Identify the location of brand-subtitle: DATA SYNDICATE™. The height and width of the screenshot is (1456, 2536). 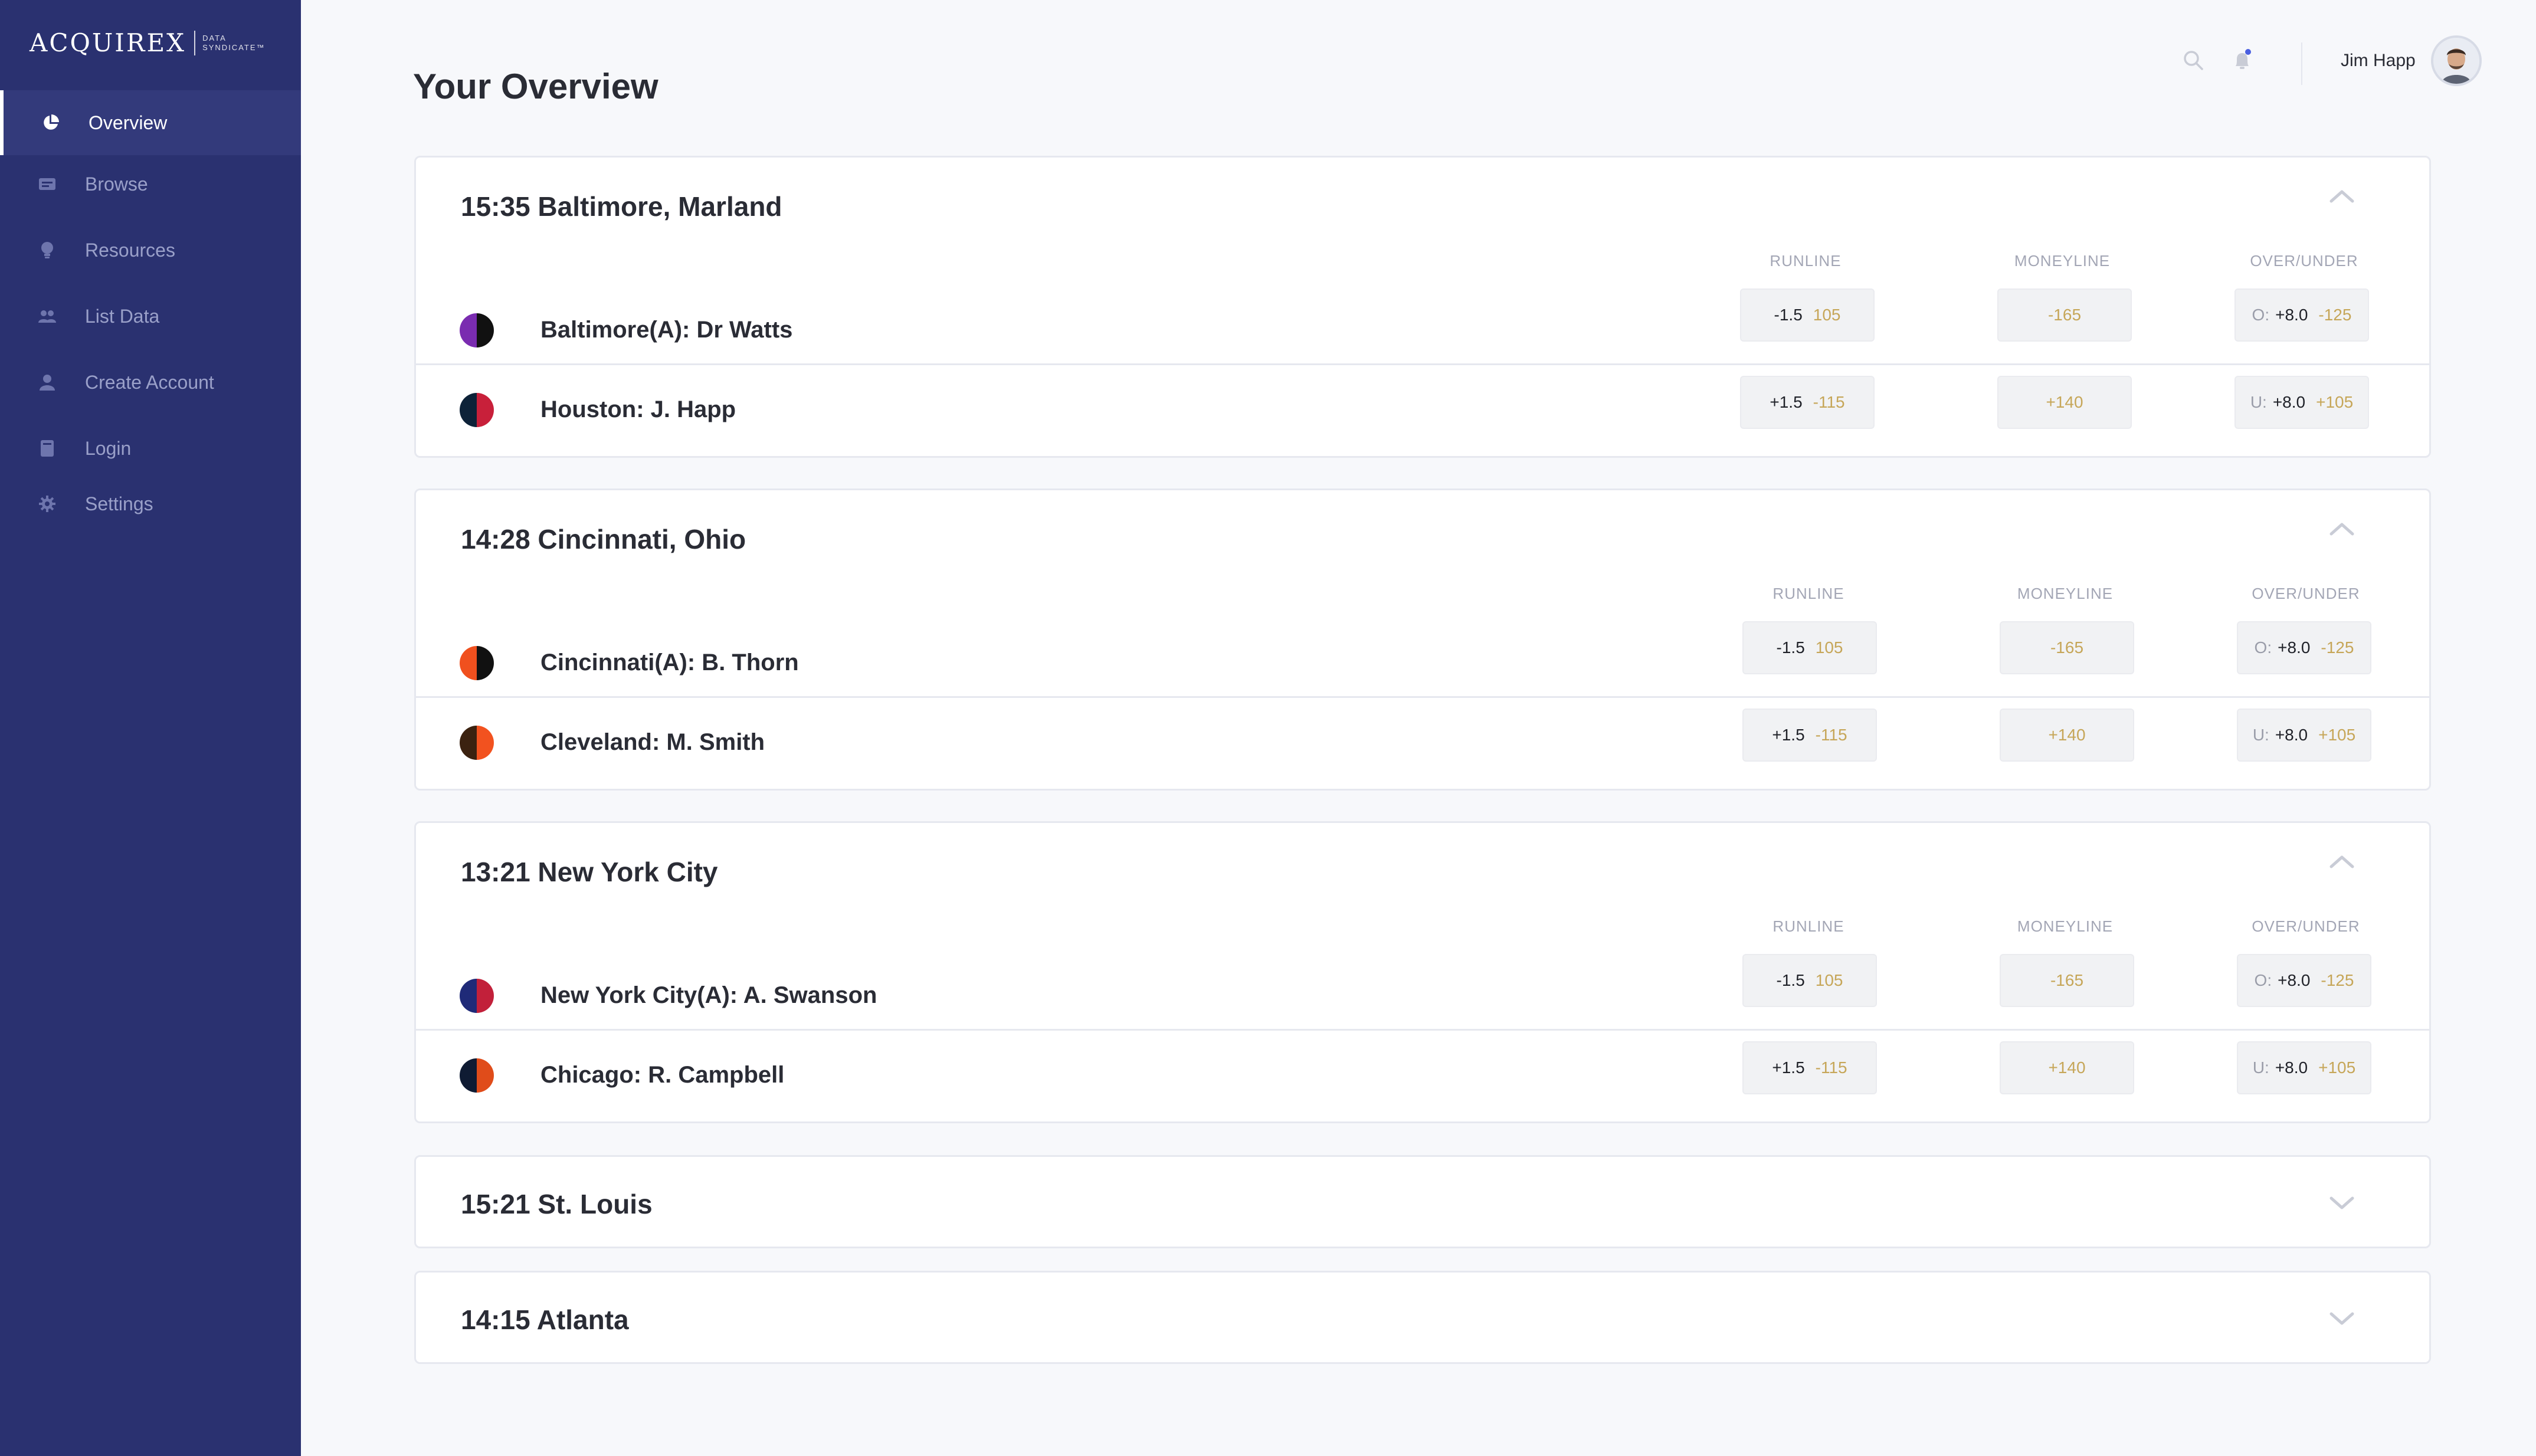
(233, 43).